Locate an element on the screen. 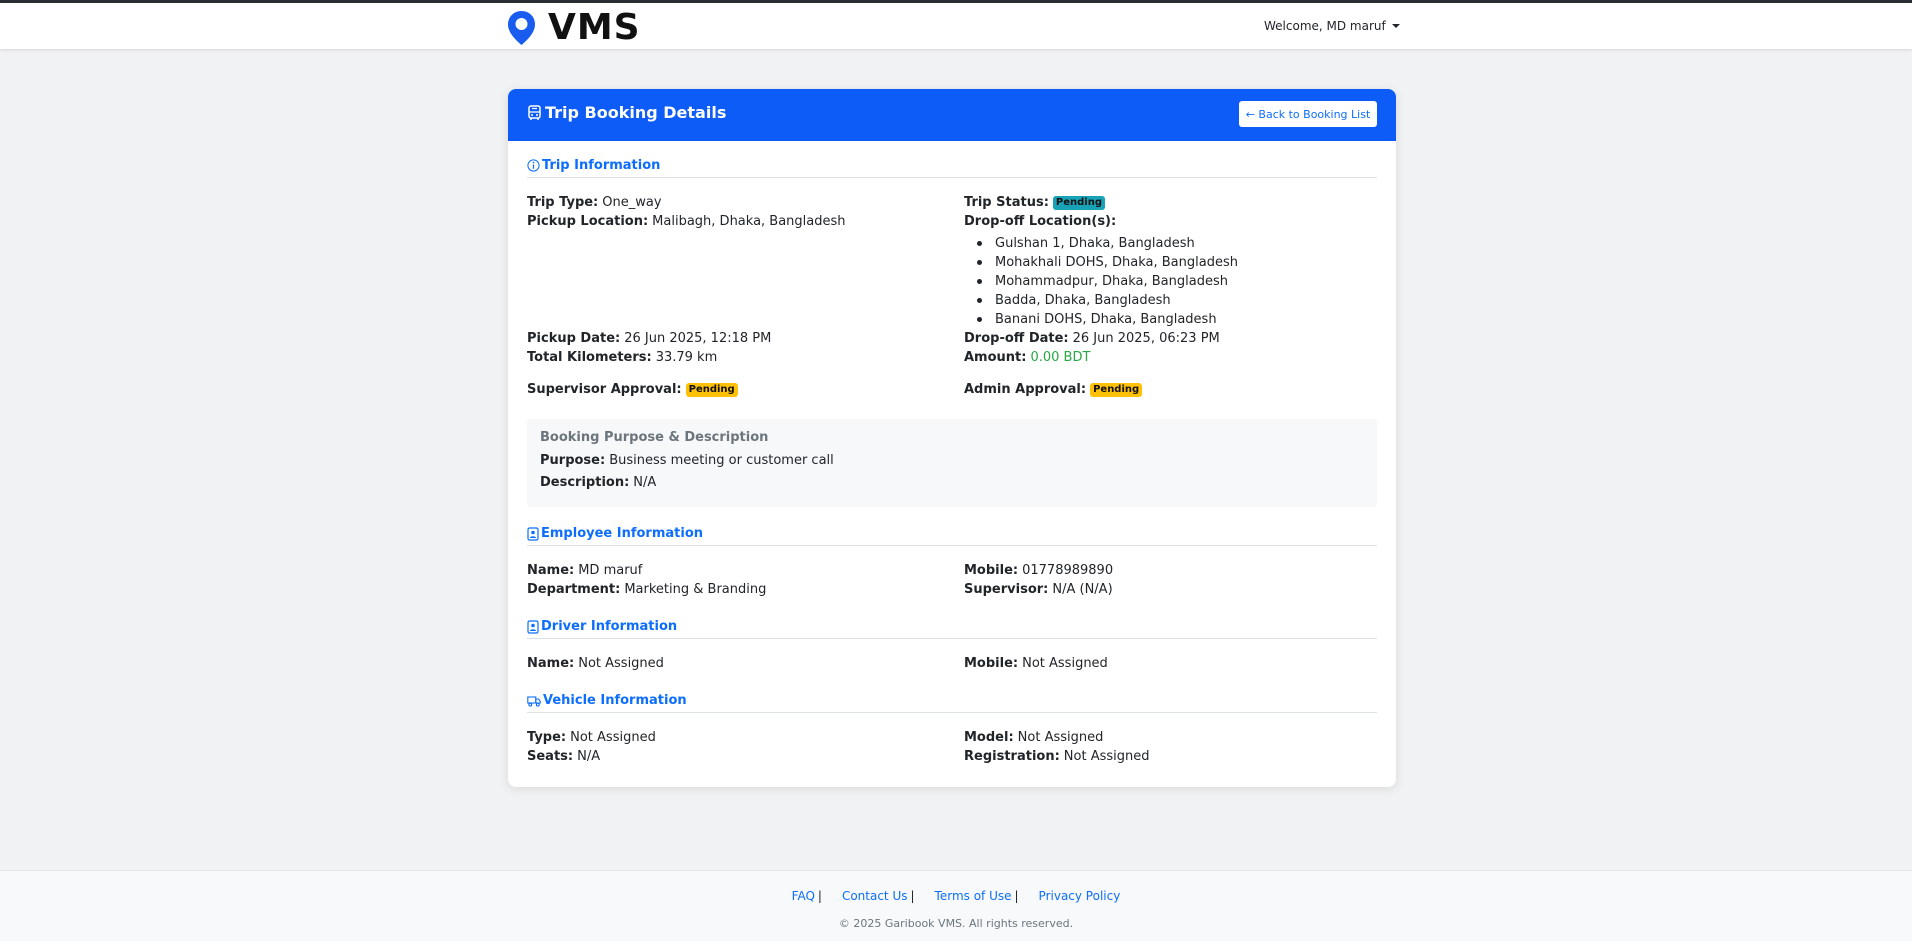 This screenshot has height=941, width=1912. pickup-date-label: Pickup Date: is located at coordinates (574, 338).